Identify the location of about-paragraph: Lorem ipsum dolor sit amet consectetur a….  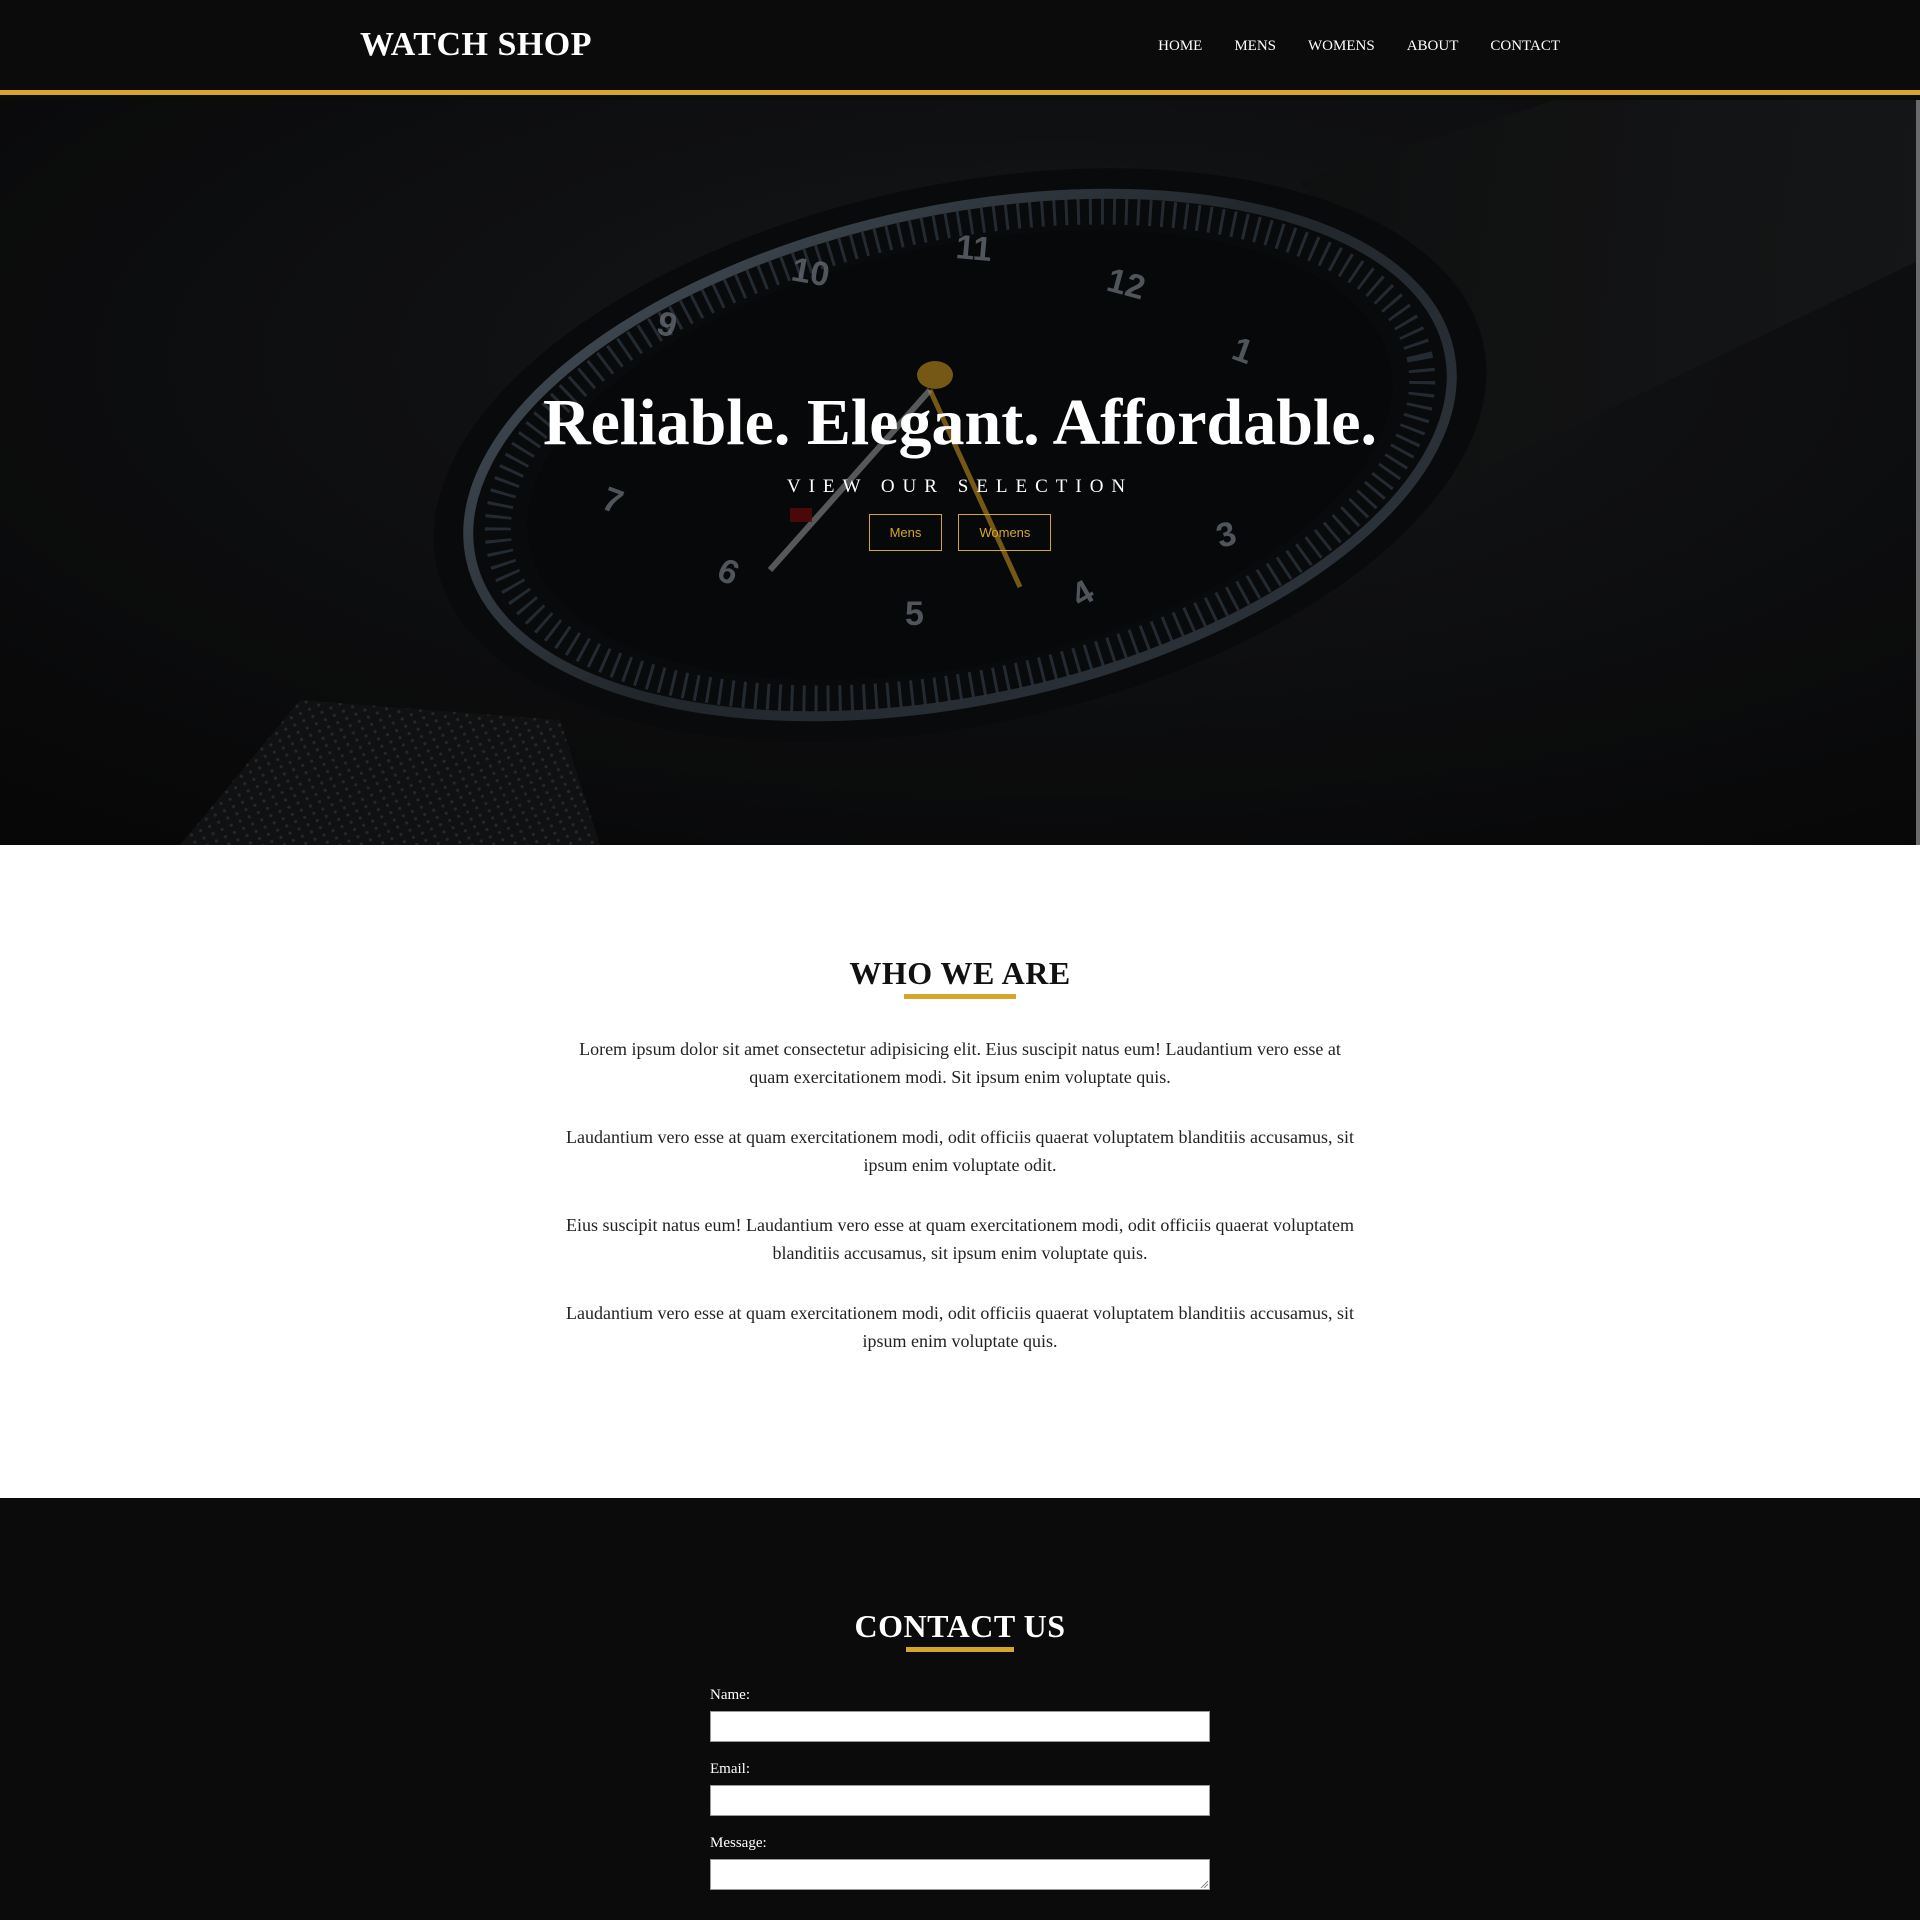
(960, 1063).